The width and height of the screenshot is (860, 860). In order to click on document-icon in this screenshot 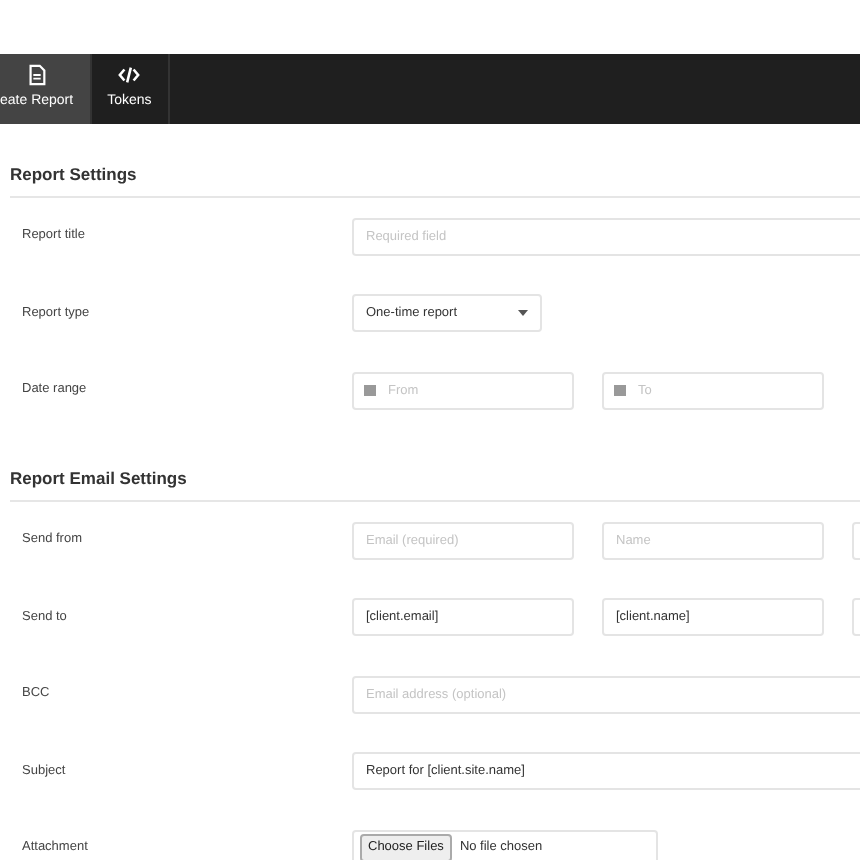, I will do `click(36, 75)`.